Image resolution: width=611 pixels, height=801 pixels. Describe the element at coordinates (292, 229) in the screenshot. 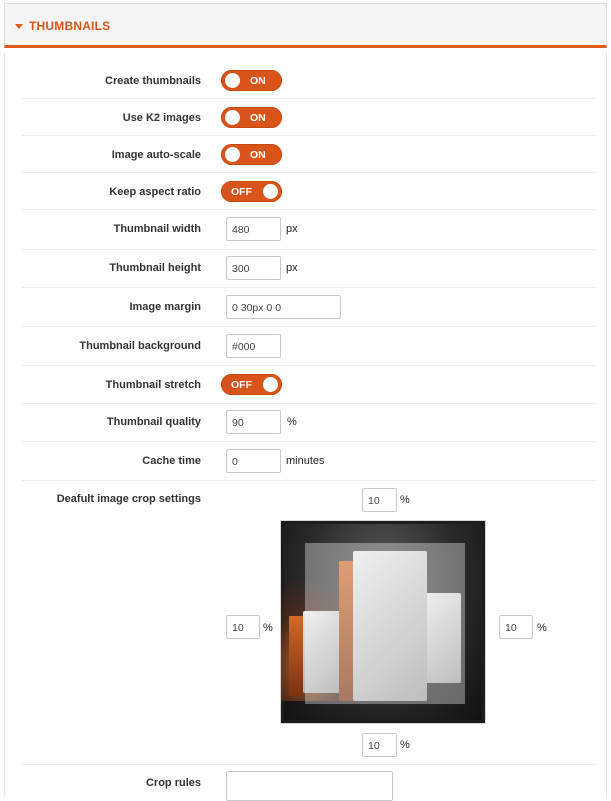

I see `thumbnail-width-unit: px` at that location.